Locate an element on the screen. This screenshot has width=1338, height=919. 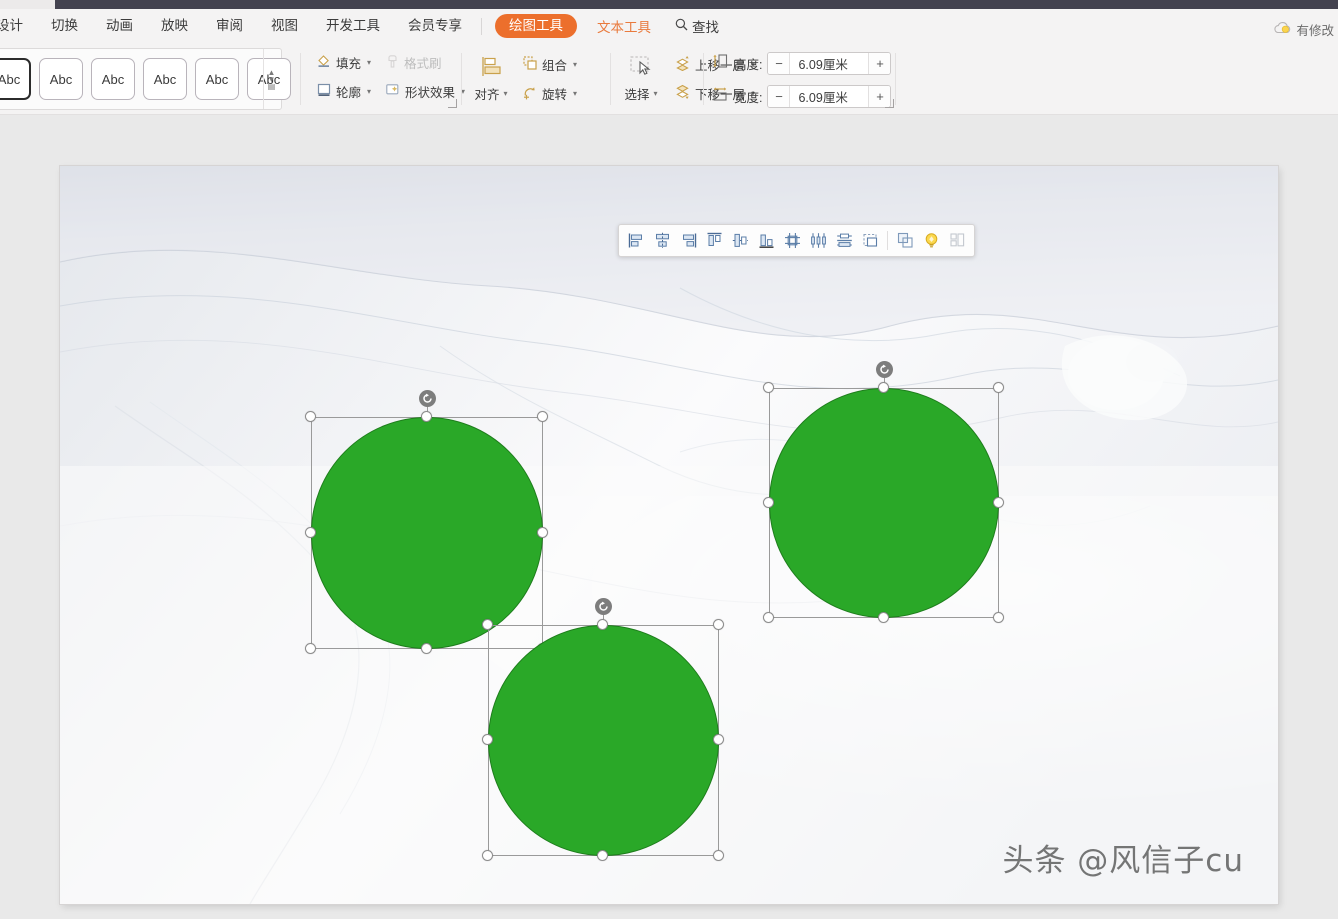
gallery-more-button: ▲ ▼ ▤ is located at coordinates (271, 79).